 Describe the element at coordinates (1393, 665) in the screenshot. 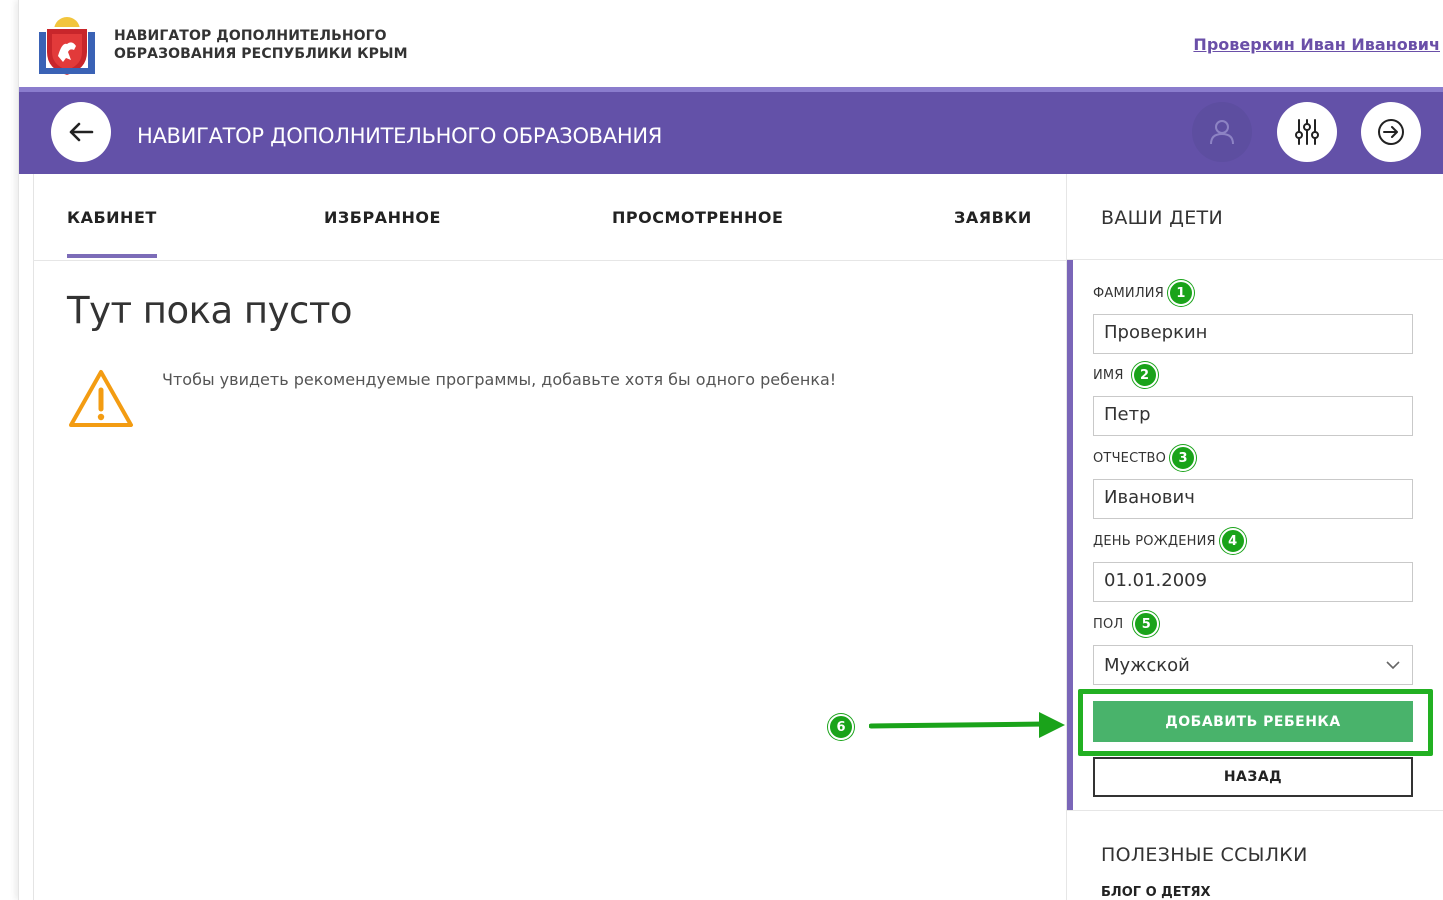

I see `chevron-down-icon` at that location.